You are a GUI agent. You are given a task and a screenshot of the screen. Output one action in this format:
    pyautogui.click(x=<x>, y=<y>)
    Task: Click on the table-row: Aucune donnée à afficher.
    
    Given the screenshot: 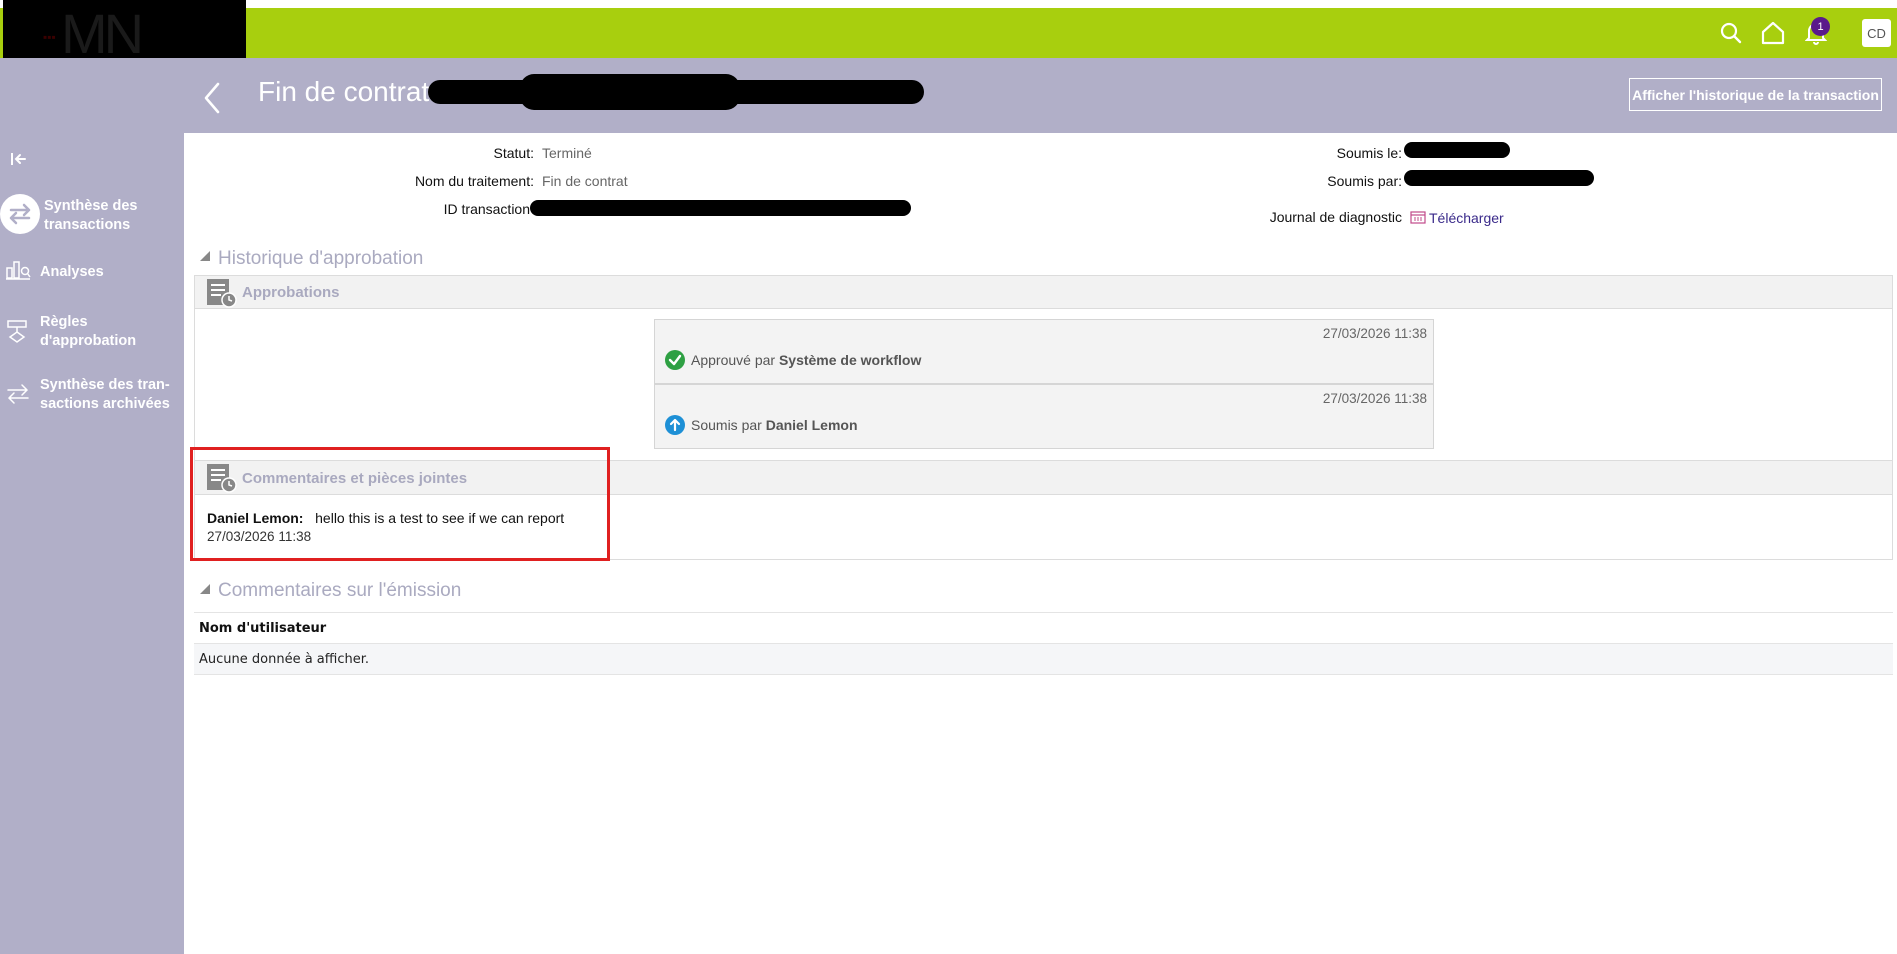 What is the action you would take?
    pyautogui.click(x=1043, y=659)
    